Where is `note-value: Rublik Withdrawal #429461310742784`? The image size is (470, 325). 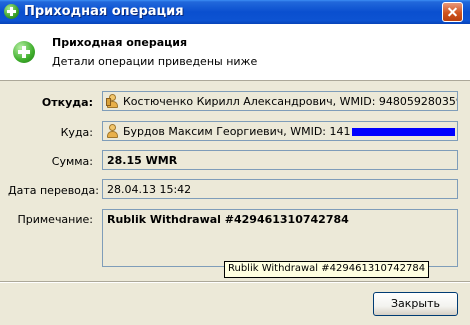
note-value: Rublik Withdrawal #429461310742784 is located at coordinates (228, 219).